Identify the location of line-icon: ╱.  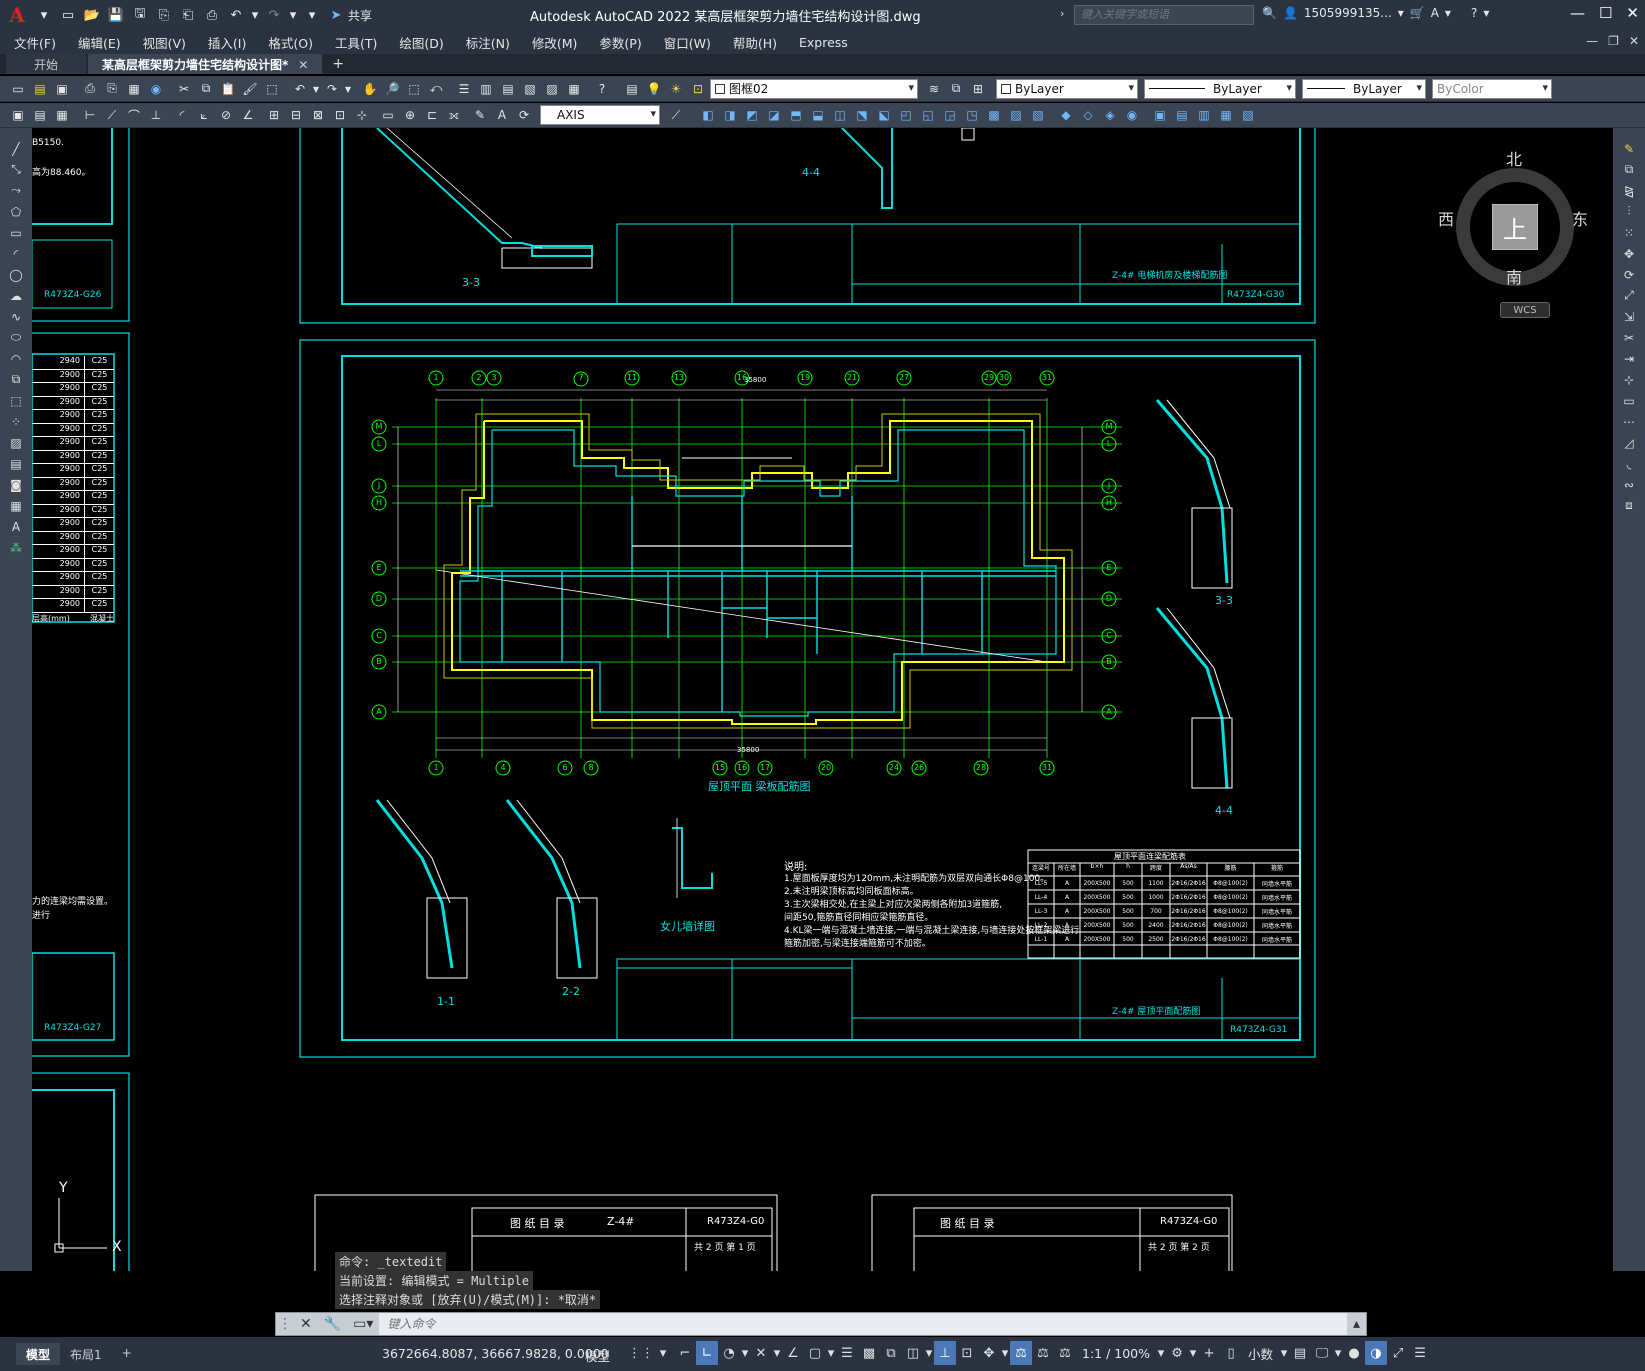
(16, 148).